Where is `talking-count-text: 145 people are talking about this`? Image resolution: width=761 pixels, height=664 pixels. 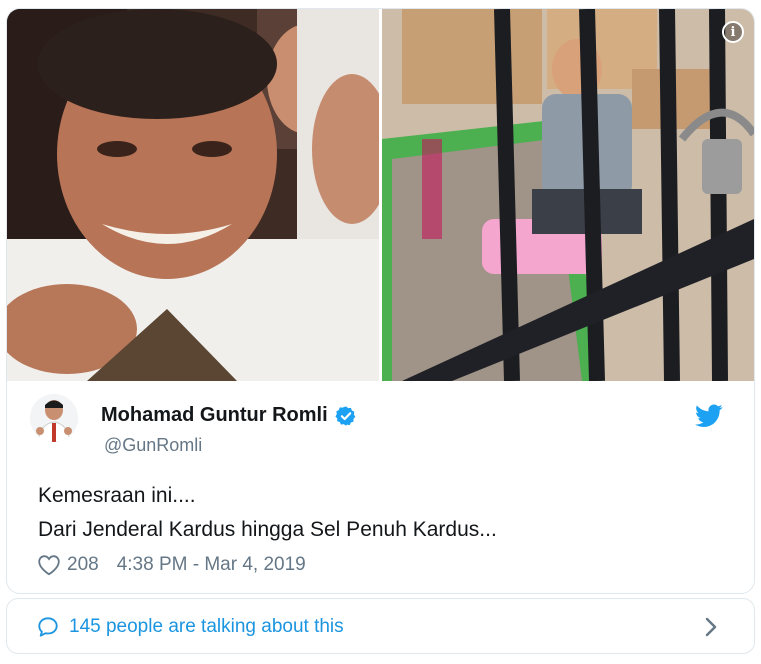
talking-count-text: 145 people are talking about this is located at coordinates (206, 627).